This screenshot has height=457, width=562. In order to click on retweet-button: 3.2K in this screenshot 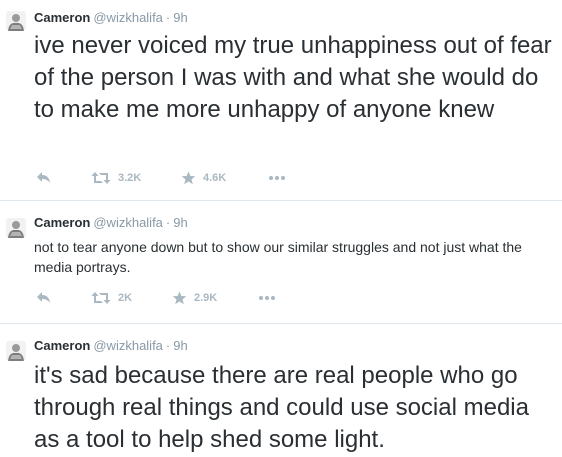, I will do `click(116, 178)`.